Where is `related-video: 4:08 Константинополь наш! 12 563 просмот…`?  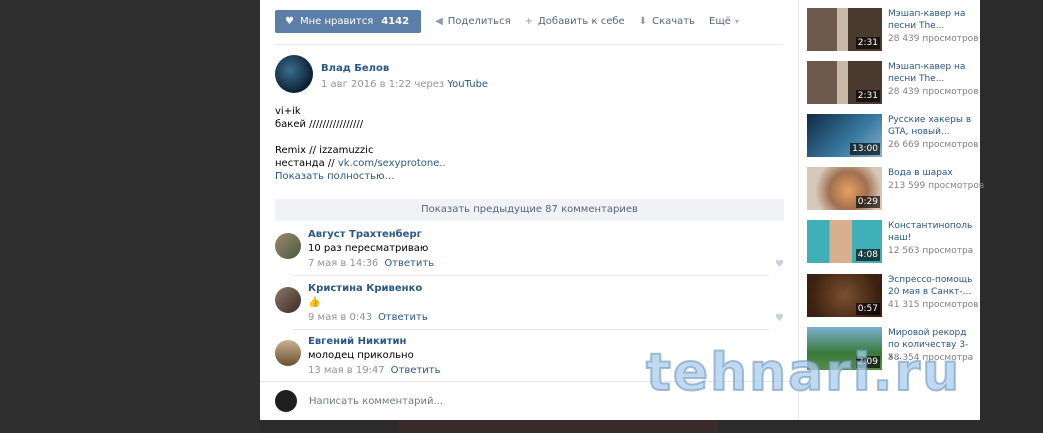
related-video: 4:08 Константинополь наш! 12 563 просмот… is located at coordinates (893, 243).